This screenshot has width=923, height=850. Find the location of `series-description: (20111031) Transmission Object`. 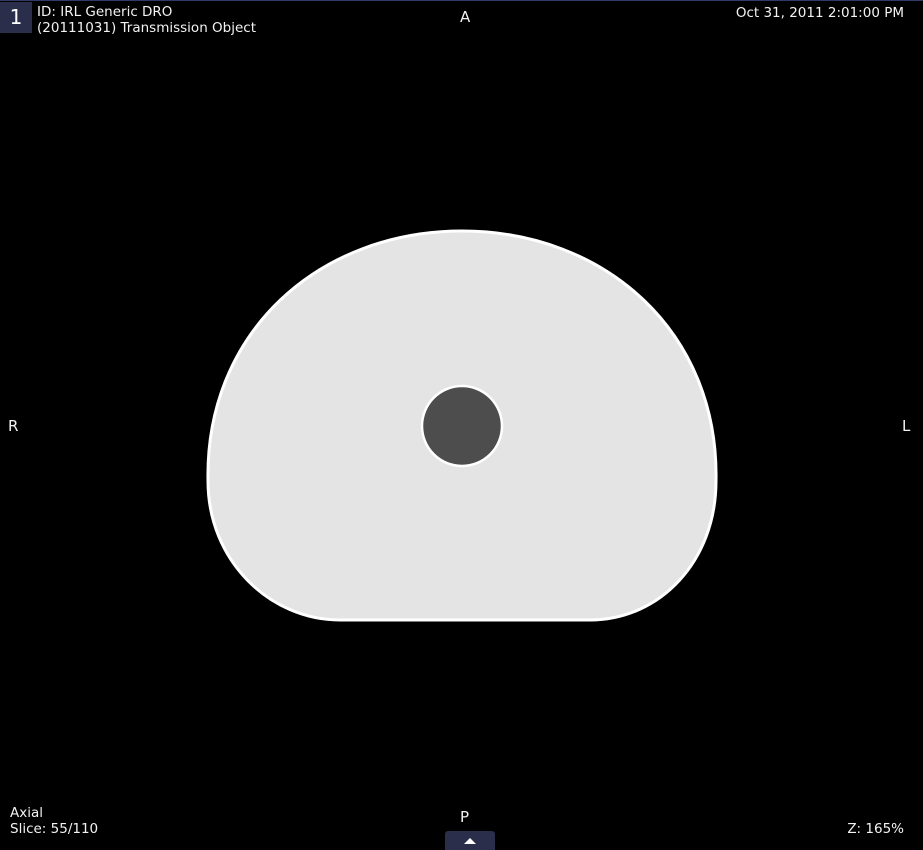

series-description: (20111031) Transmission Object is located at coordinates (147, 28).